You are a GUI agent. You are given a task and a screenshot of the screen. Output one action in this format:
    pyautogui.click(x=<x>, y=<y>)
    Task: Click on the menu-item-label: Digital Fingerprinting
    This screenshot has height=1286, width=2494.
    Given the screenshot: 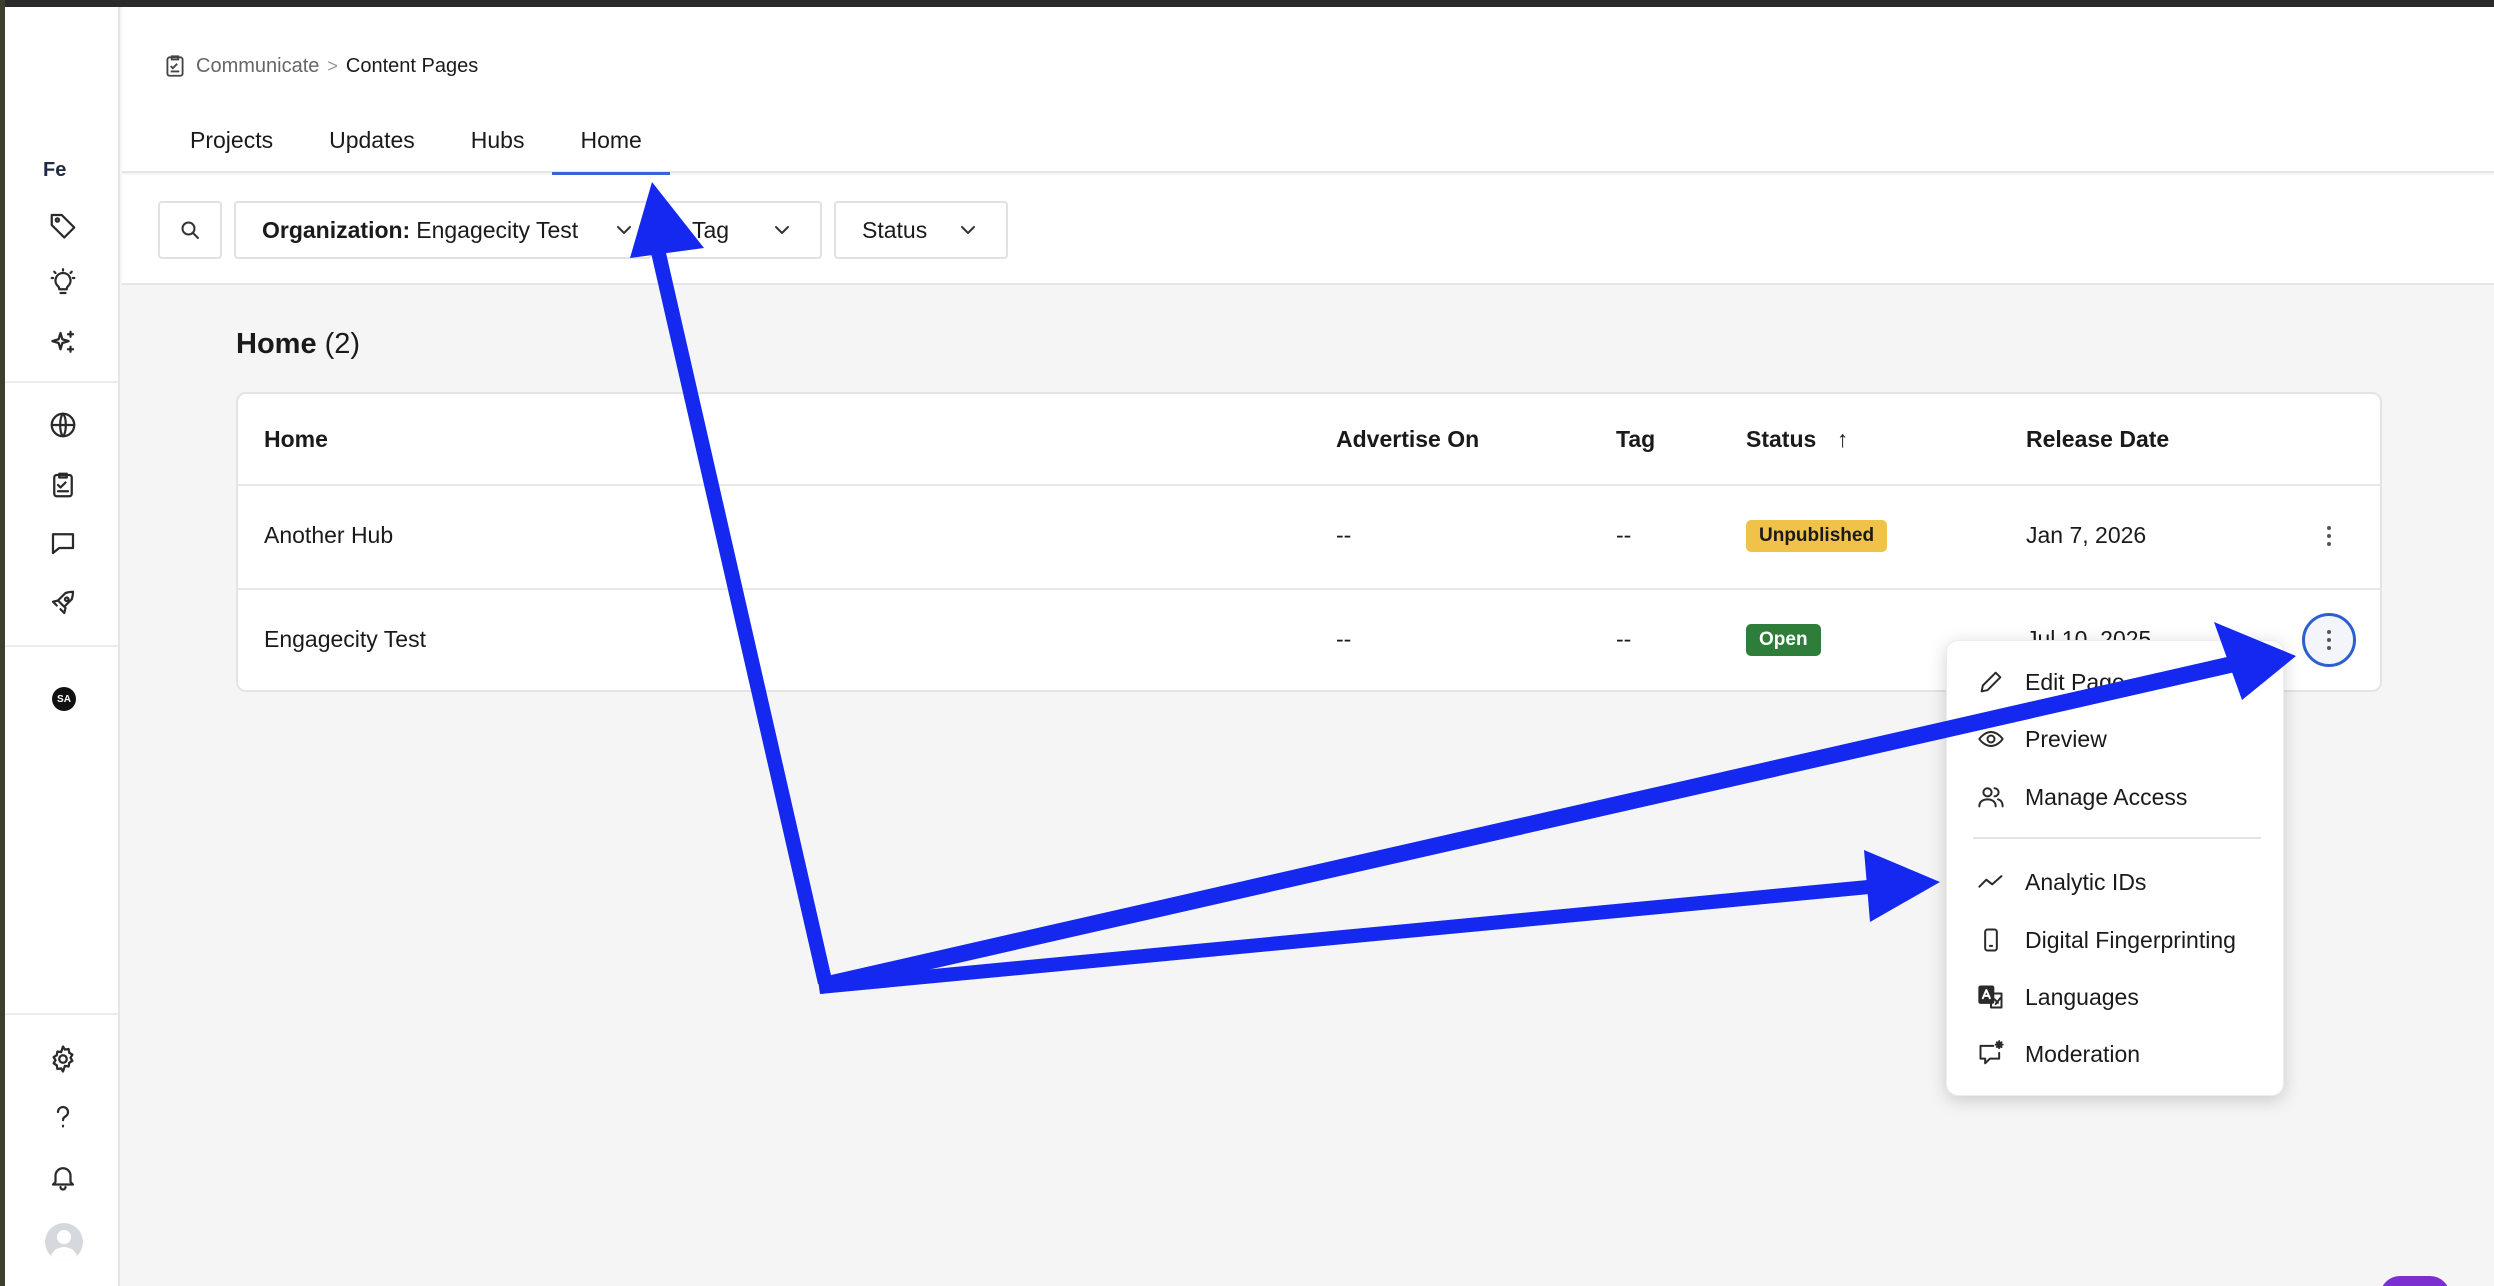 What is the action you would take?
    pyautogui.click(x=2130, y=939)
    